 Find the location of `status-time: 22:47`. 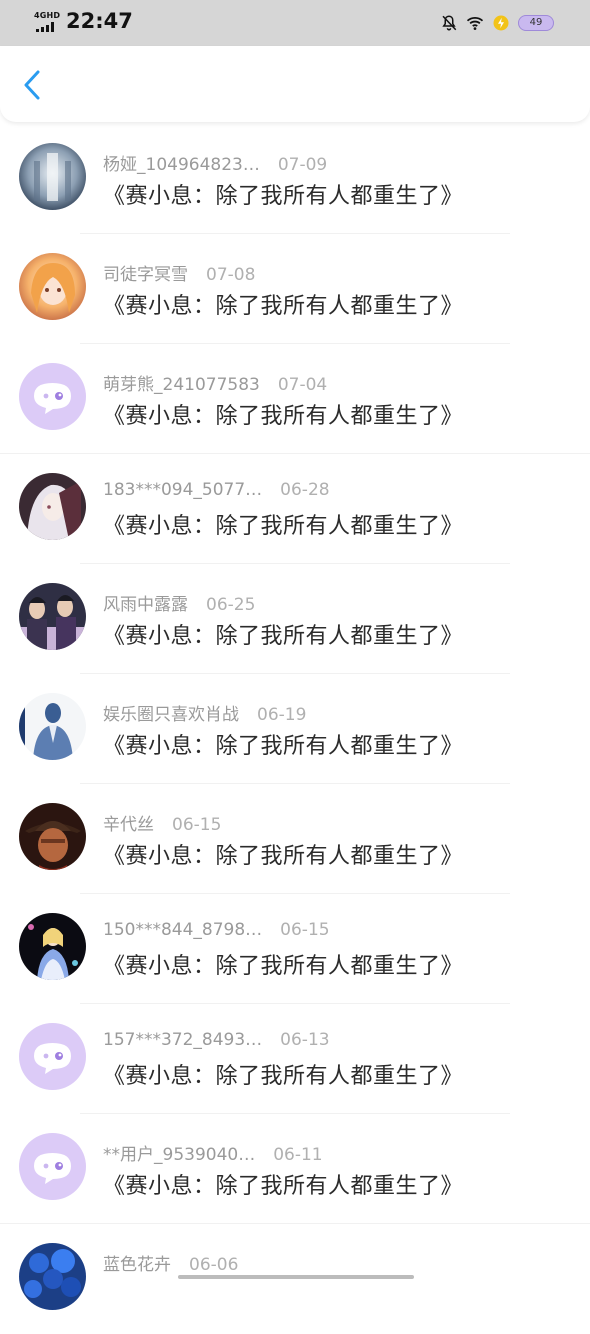

status-time: 22:47 is located at coordinates (99, 21).